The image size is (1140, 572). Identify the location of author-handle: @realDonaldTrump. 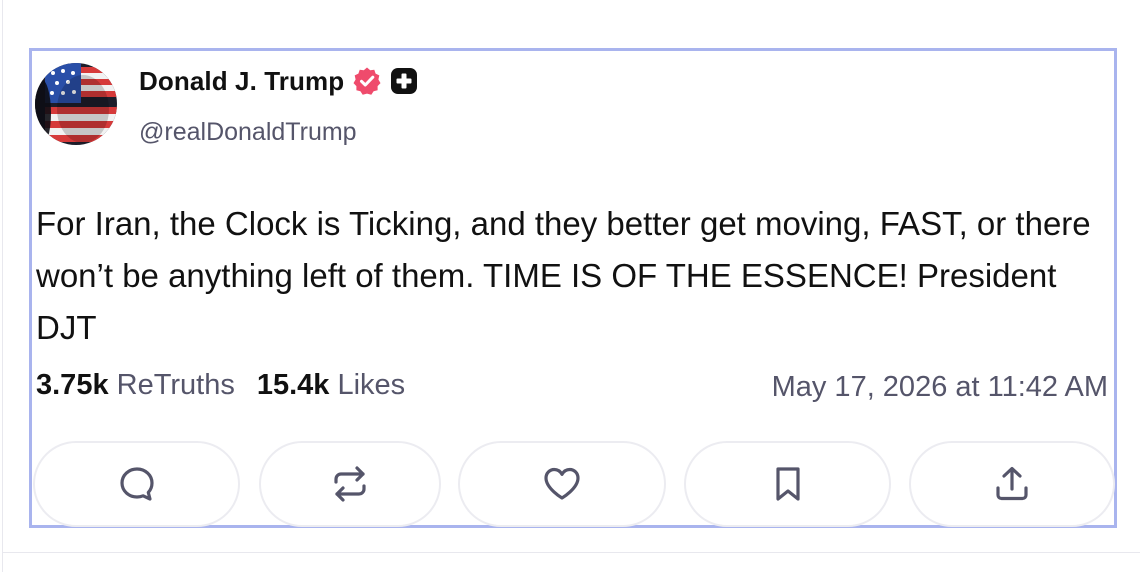
(248, 132).